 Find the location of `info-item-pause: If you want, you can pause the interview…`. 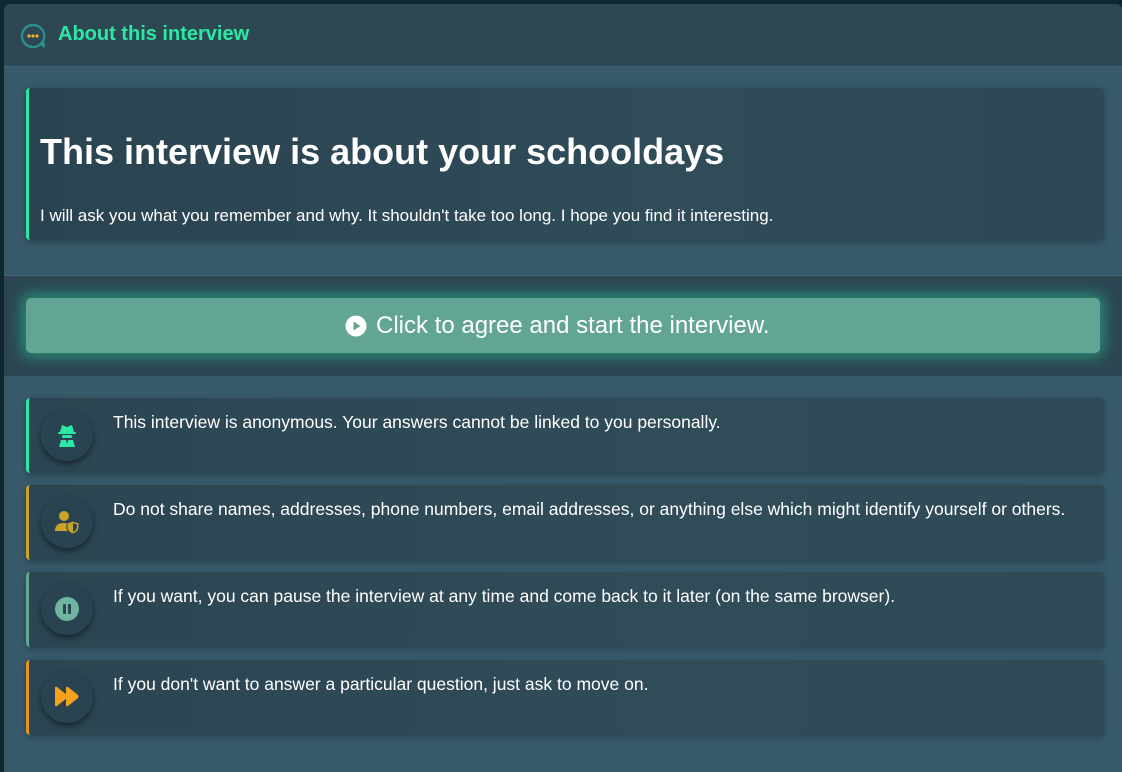

info-item-pause: If you want, you can pause the interview… is located at coordinates (565, 609).